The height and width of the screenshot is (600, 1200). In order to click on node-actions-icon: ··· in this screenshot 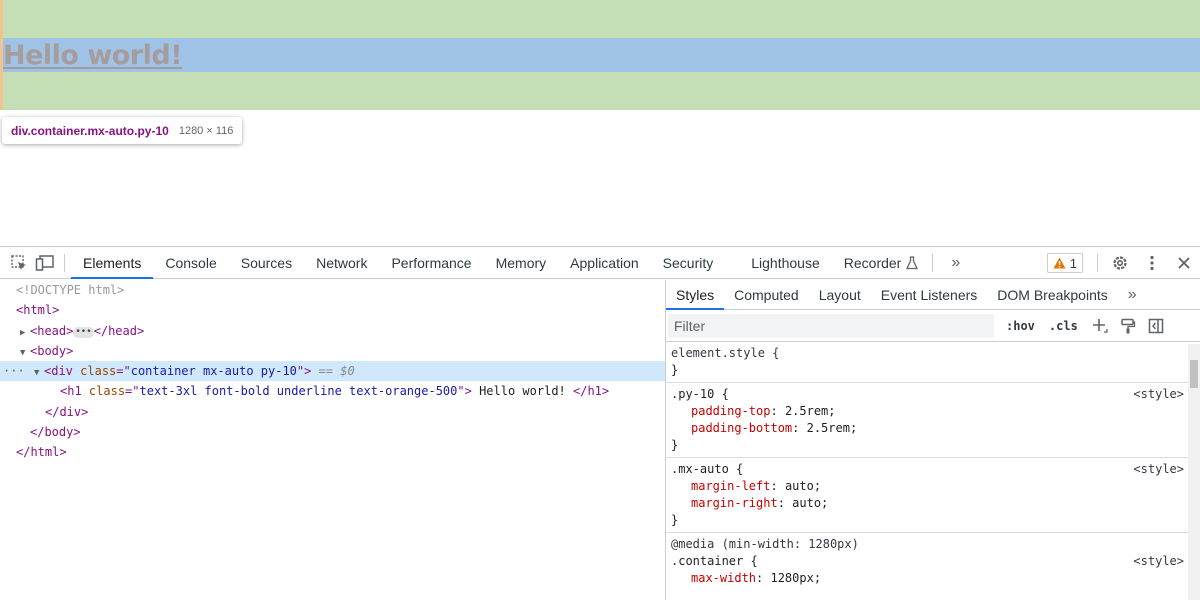, I will do `click(14, 371)`.